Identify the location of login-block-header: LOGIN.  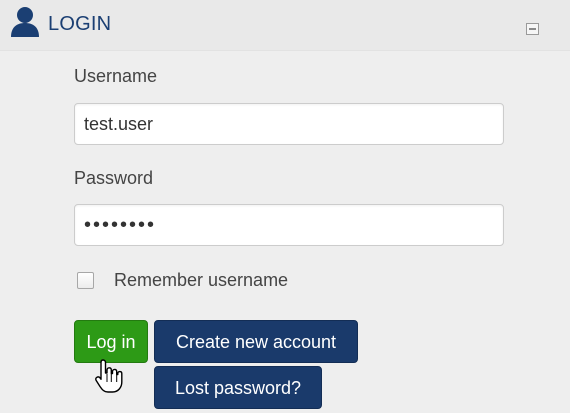
(285, 25).